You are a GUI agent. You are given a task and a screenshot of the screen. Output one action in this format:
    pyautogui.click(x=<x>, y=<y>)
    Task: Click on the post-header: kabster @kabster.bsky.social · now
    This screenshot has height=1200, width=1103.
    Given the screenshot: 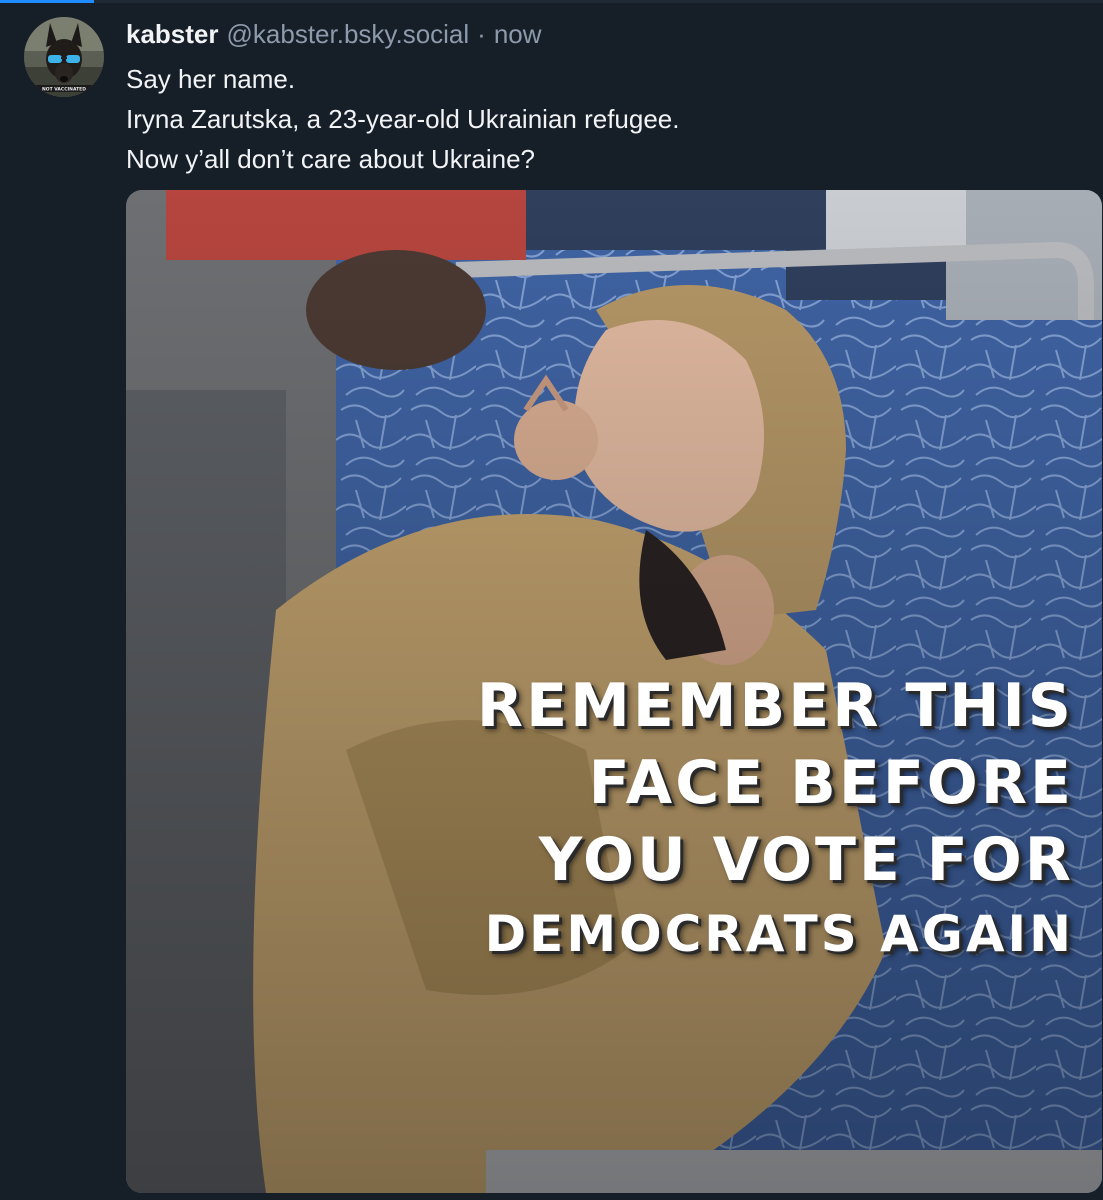 What is the action you would take?
    pyautogui.click(x=334, y=34)
    